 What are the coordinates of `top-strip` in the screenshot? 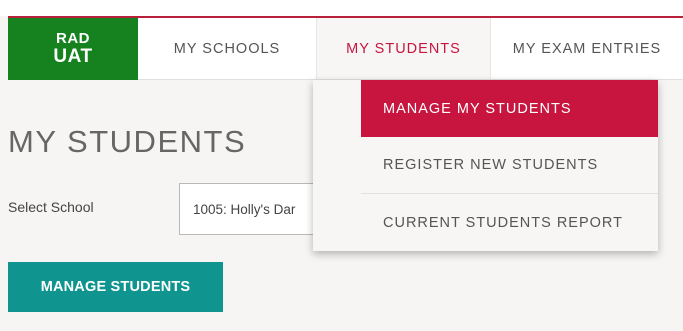 It's located at (341, 8).